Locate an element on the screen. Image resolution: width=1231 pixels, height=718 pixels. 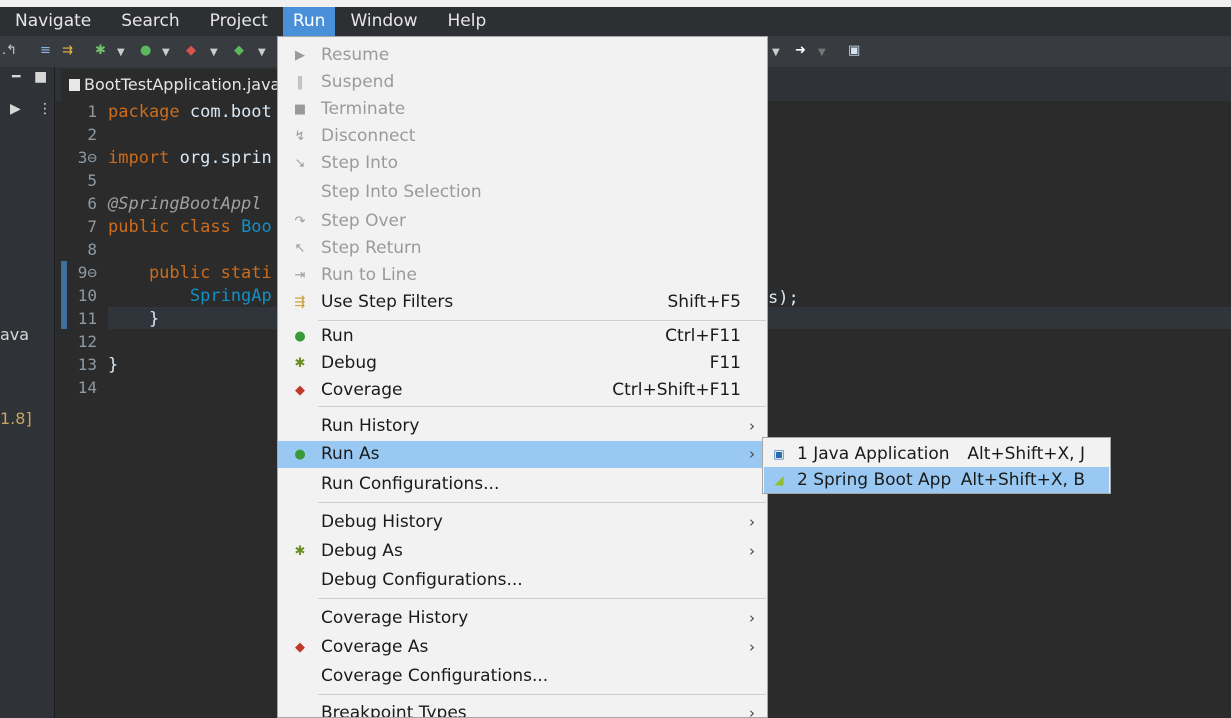
line-number: 5 is located at coordinates (92, 180).